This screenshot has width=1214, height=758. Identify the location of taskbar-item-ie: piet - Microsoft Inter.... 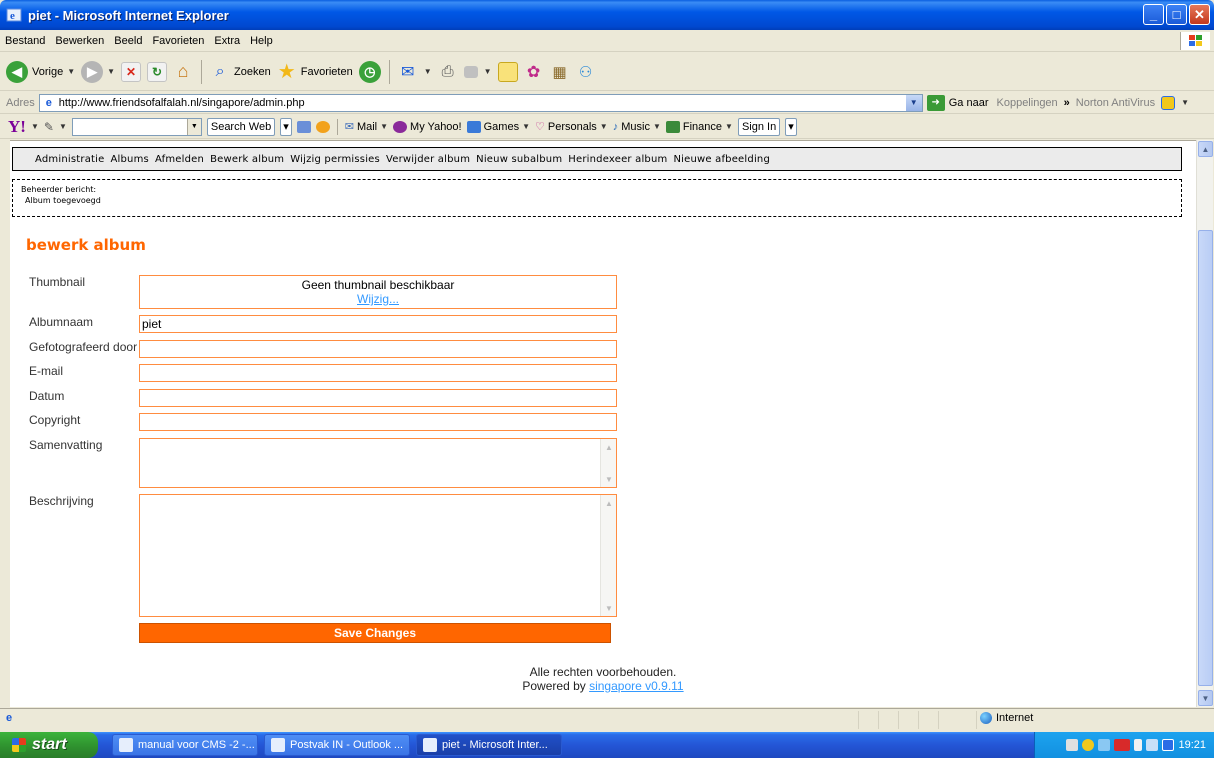
(489, 745).